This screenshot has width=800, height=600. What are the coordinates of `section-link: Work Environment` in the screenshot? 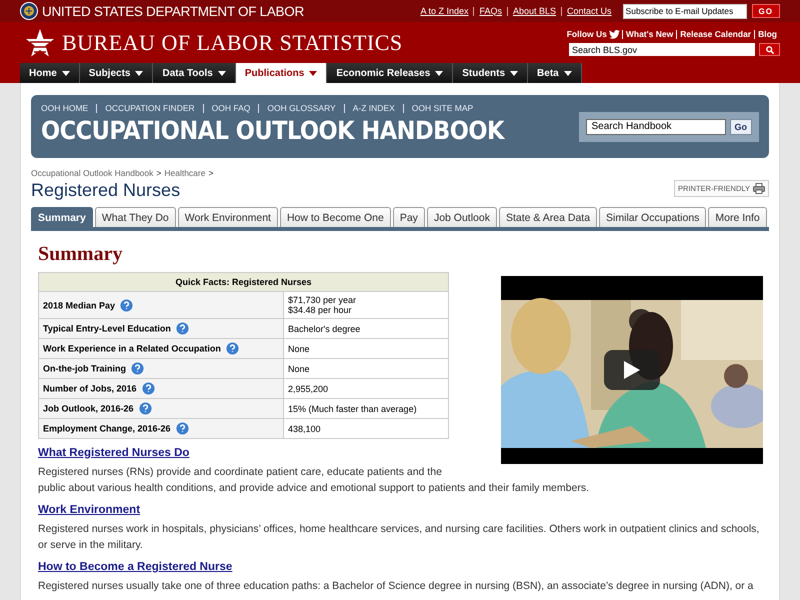 It's located at (89, 510).